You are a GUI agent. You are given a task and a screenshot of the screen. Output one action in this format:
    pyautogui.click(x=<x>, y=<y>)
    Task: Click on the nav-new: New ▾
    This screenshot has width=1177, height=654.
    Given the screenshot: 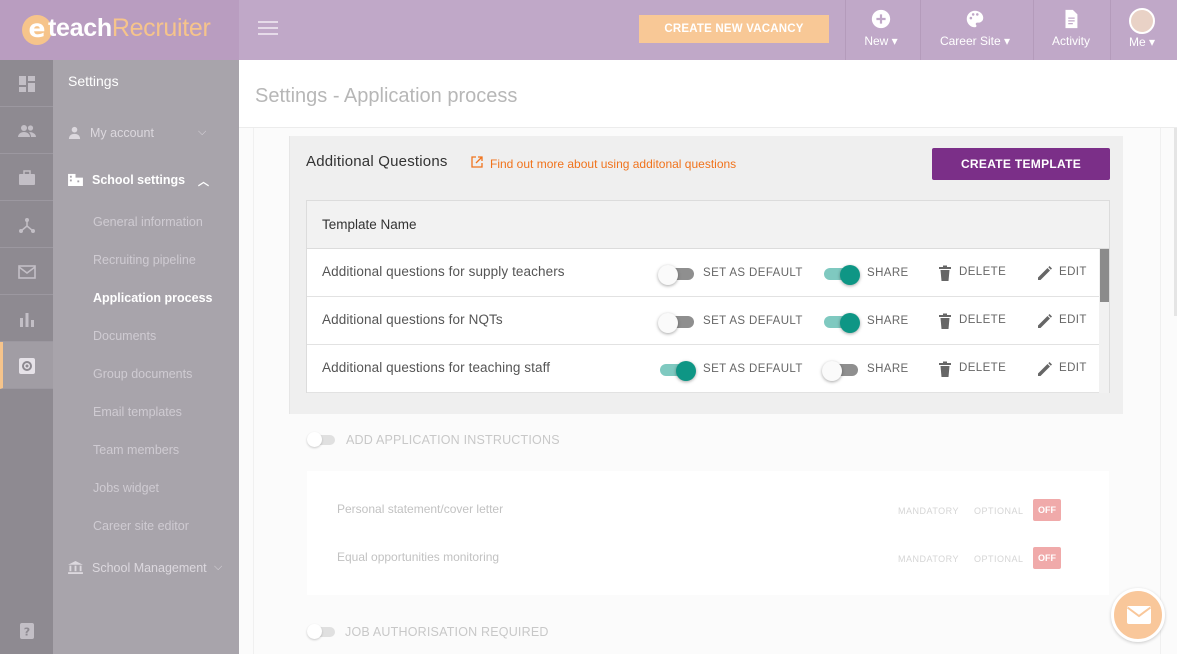 What is the action you would take?
    pyautogui.click(x=881, y=30)
    